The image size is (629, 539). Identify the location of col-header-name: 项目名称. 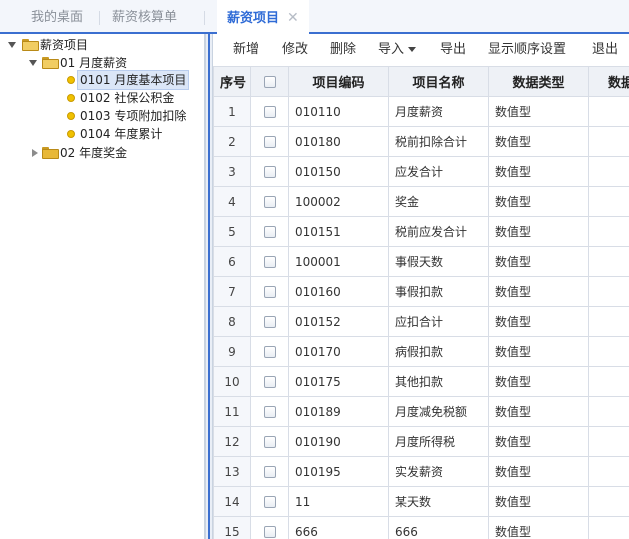
(438, 81).